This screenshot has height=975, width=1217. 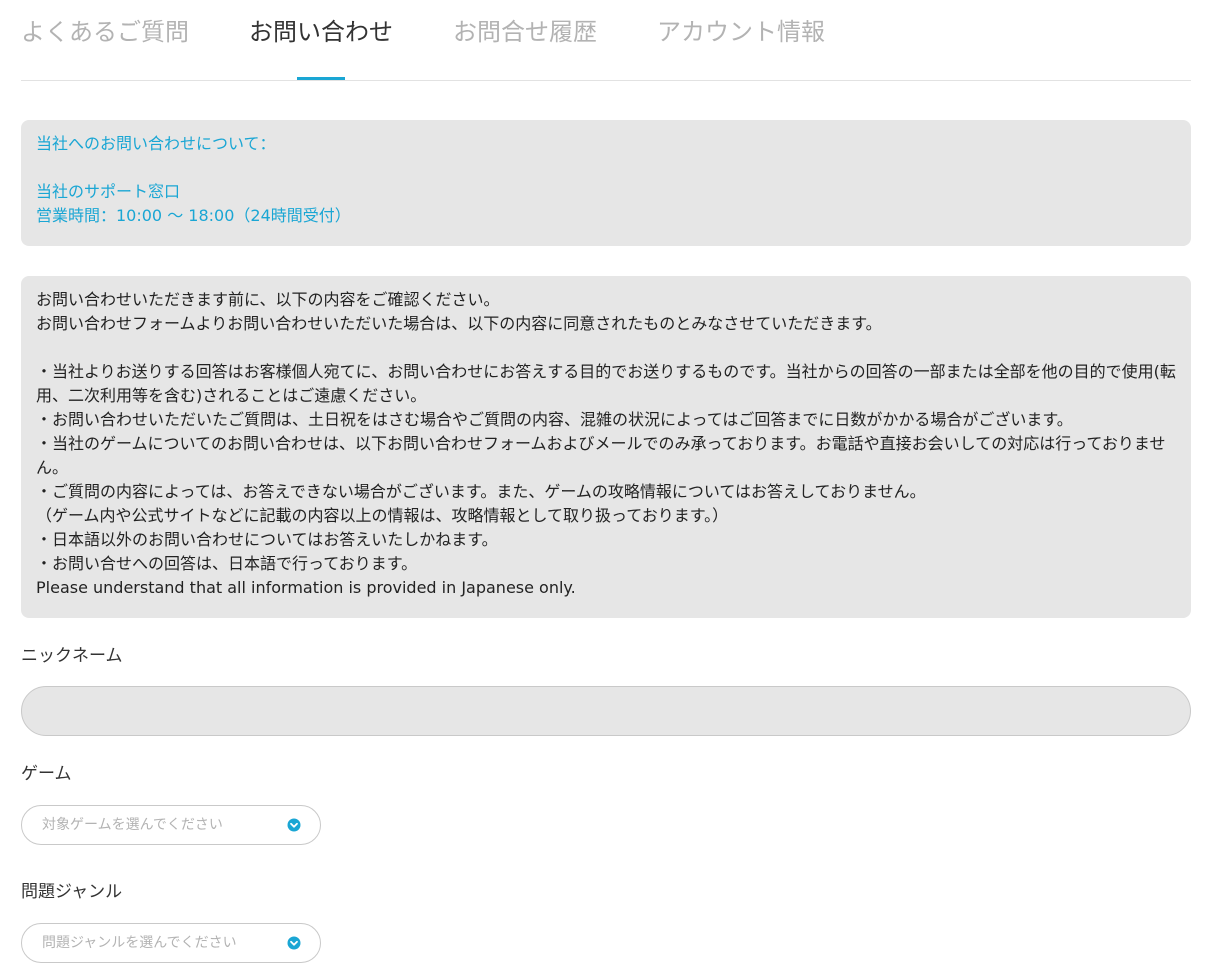 What do you see at coordinates (156, 143) in the screenshot?
I see `notice-line: 当社へのお問い合わせについて：` at bounding box center [156, 143].